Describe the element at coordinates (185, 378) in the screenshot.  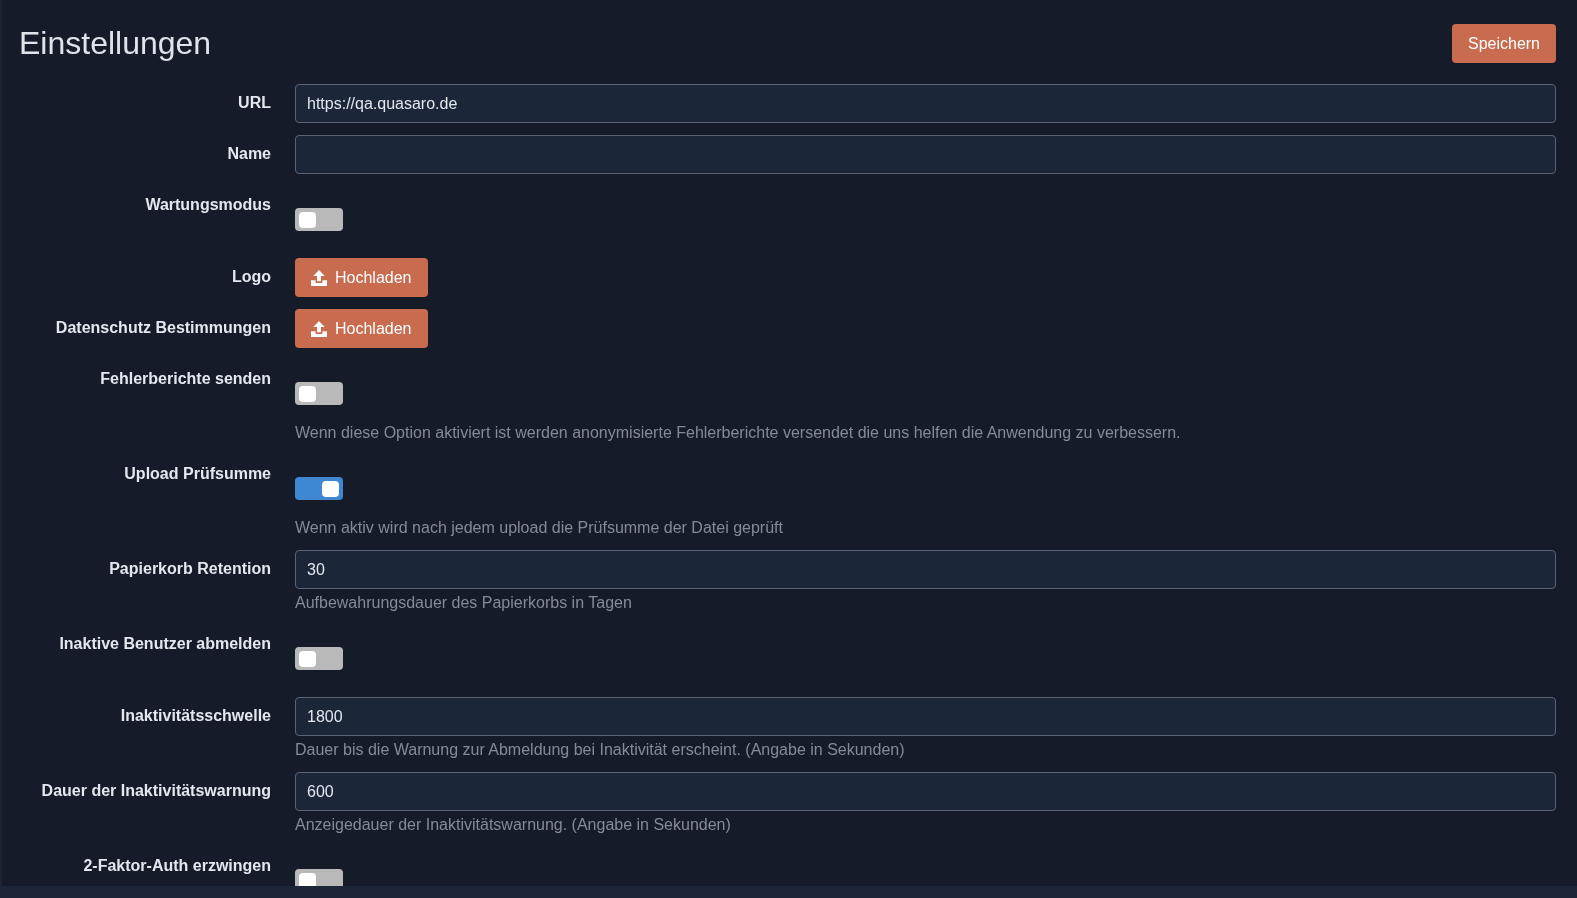
I see `field-label: Fehlerberichte senden` at that location.